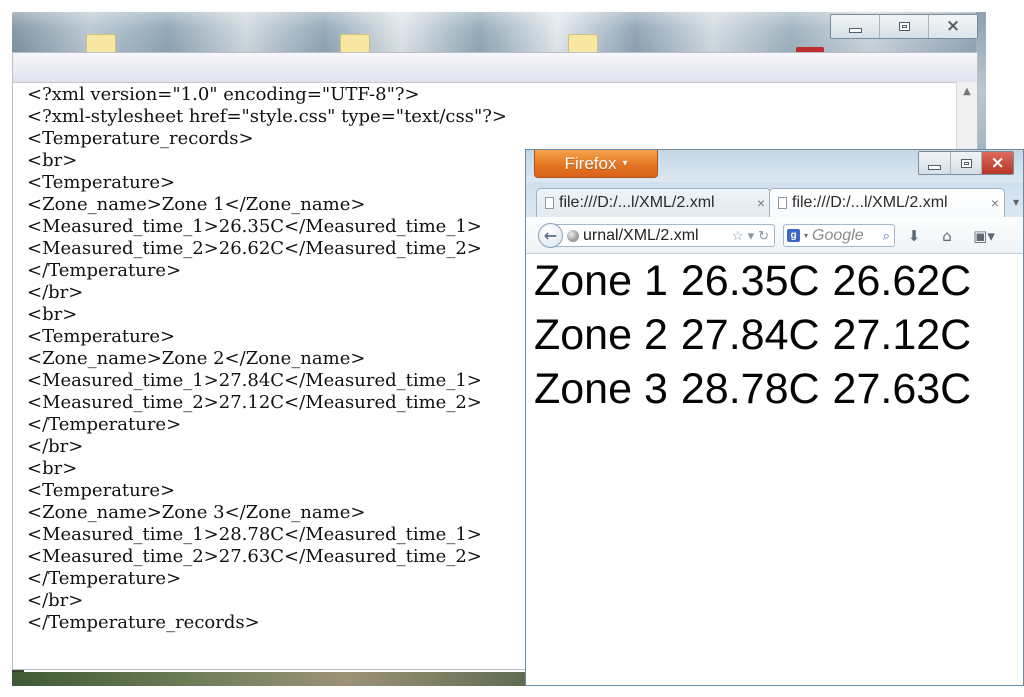 This screenshot has height=697, width=1024. I want to click on browser-tab: file:///D:/...l/XML/2.xml ×, so click(653, 202).